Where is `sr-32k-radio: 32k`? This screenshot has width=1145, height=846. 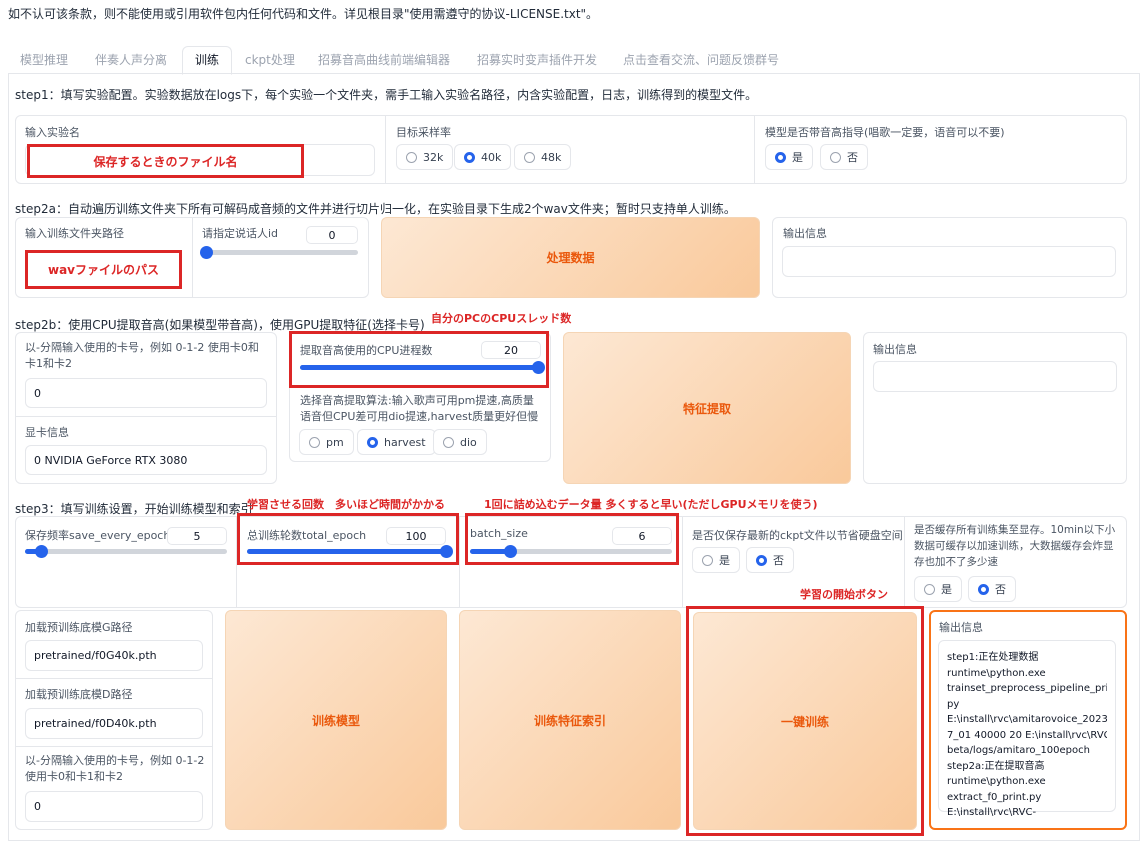
sr-32k-radio: 32k is located at coordinates (425, 157).